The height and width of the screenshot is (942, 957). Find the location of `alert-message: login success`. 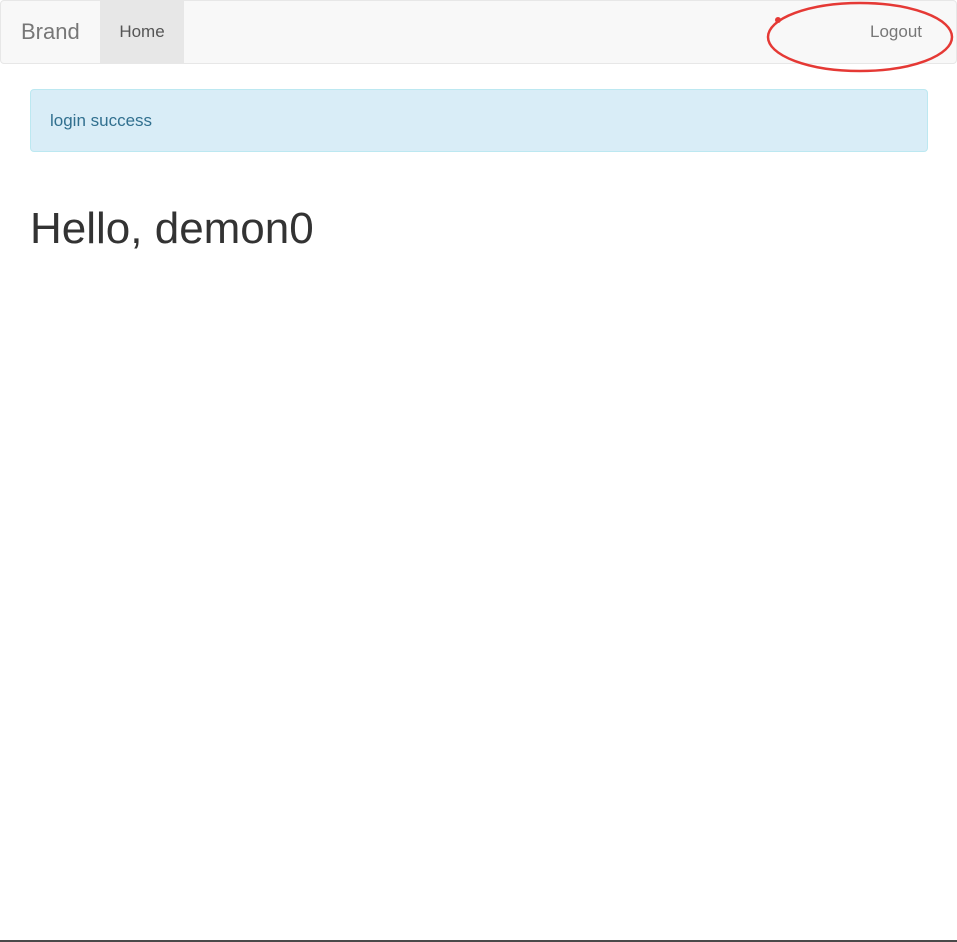

alert-message: login success is located at coordinates (101, 120).